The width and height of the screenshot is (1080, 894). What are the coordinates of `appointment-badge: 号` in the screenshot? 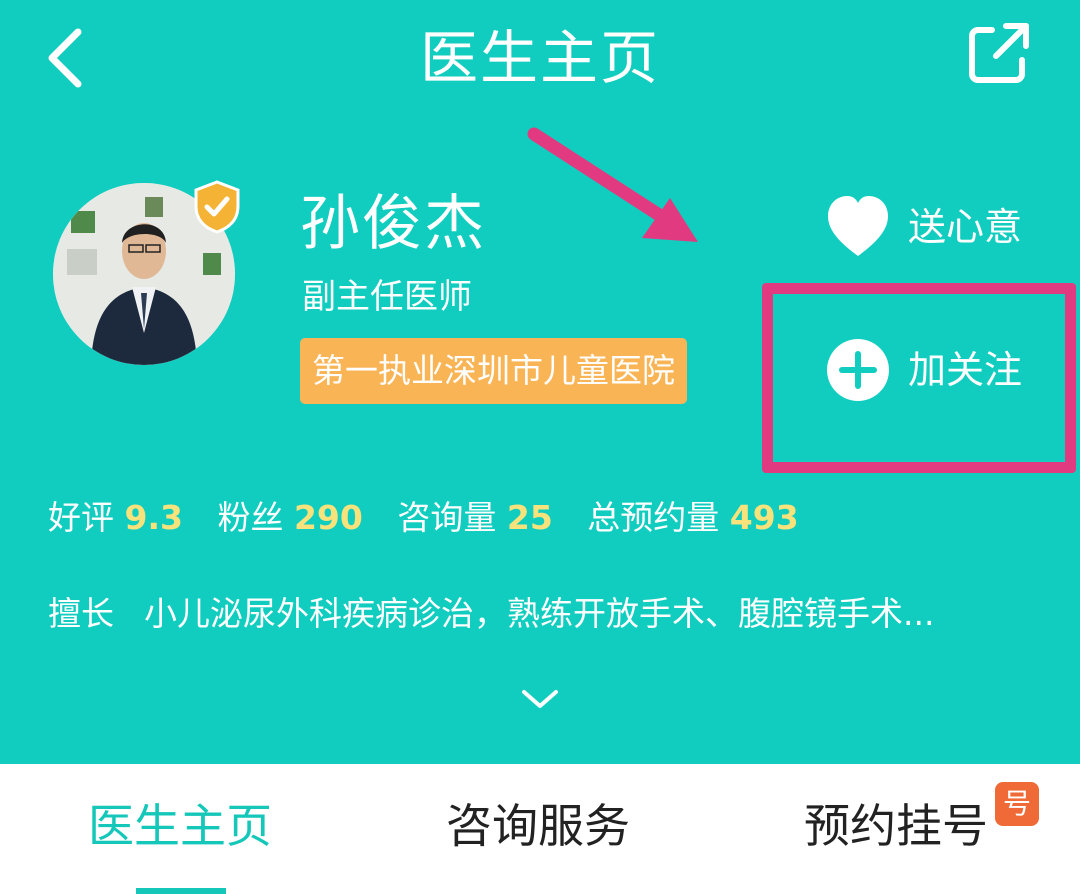 It's located at (1017, 804).